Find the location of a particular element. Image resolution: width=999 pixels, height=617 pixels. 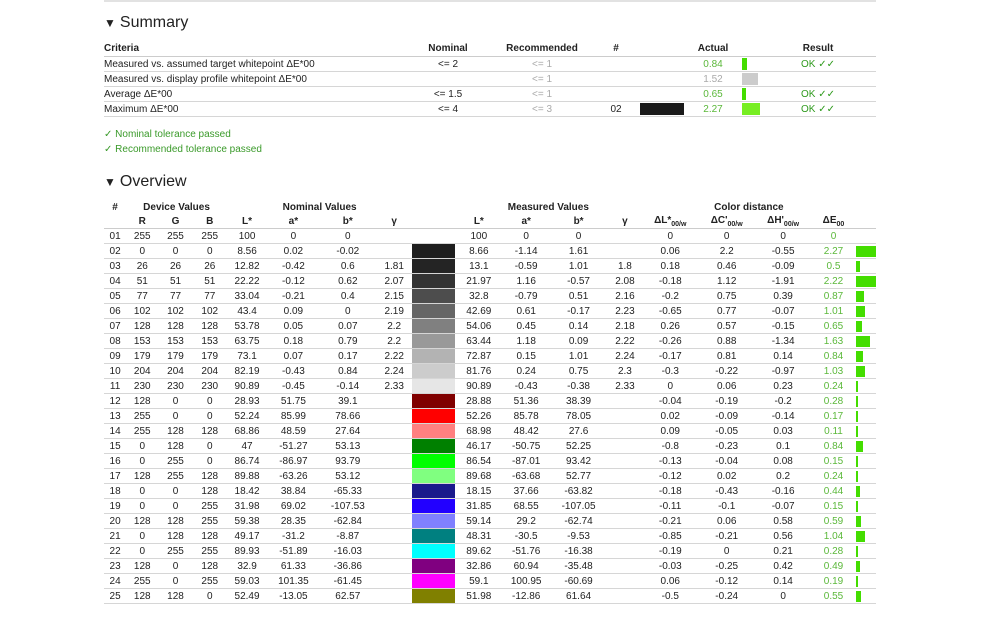

cell-b: -65.33 is located at coordinates (348, 491).